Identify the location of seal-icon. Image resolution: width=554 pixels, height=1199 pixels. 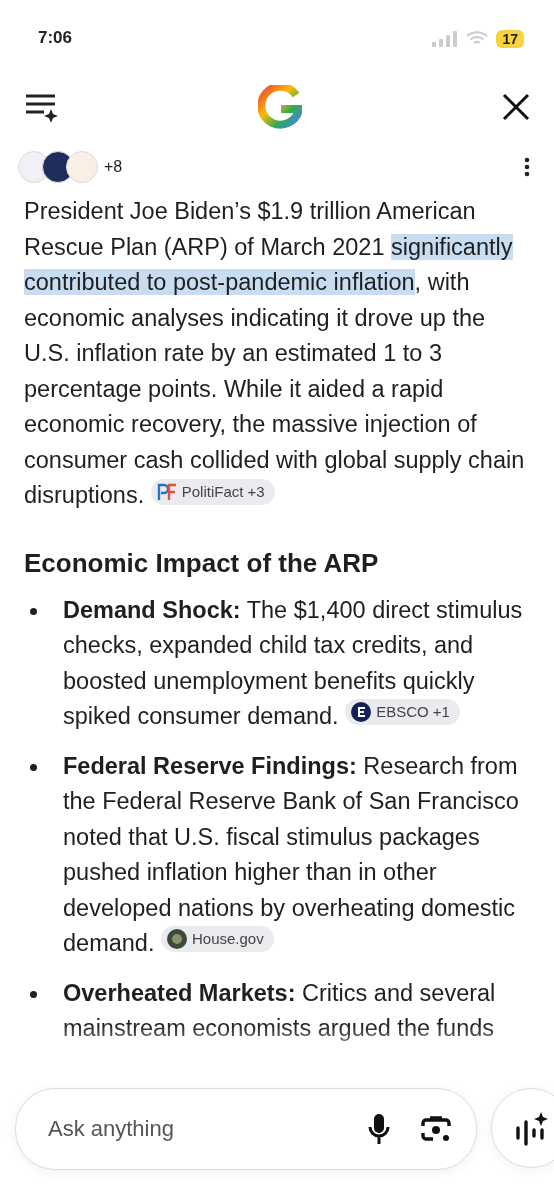
(177, 939).